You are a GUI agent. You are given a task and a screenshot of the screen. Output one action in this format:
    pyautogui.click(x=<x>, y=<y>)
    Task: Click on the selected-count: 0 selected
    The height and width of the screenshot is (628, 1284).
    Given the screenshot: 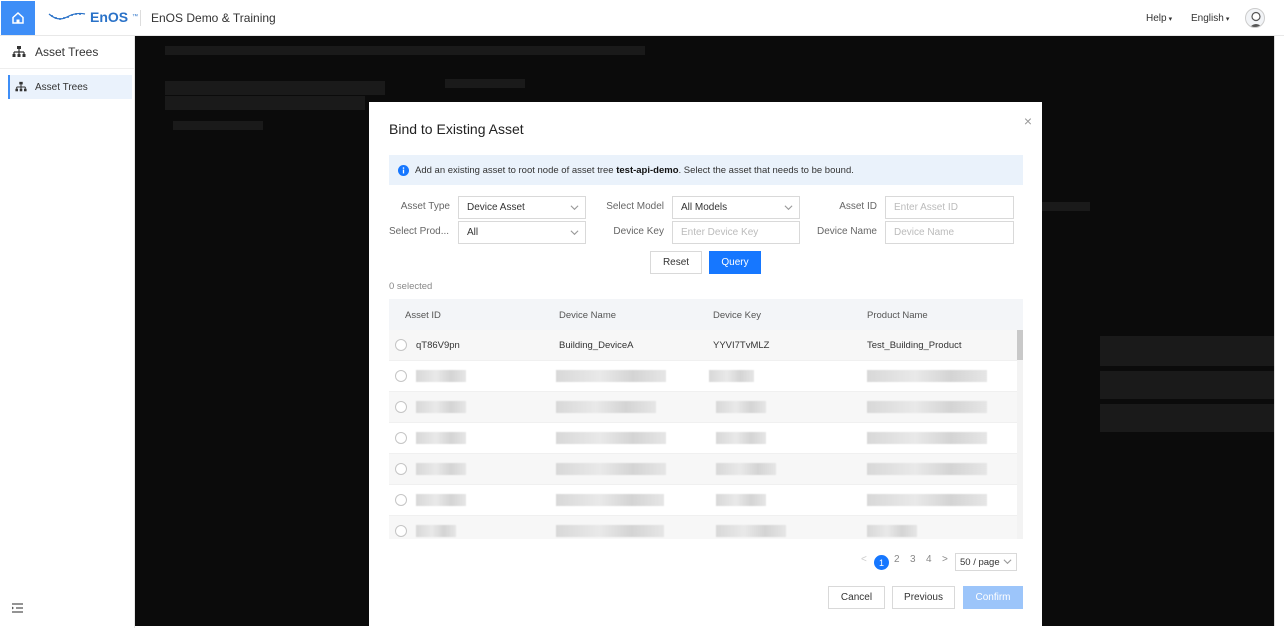 What is the action you would take?
    pyautogui.click(x=411, y=286)
    